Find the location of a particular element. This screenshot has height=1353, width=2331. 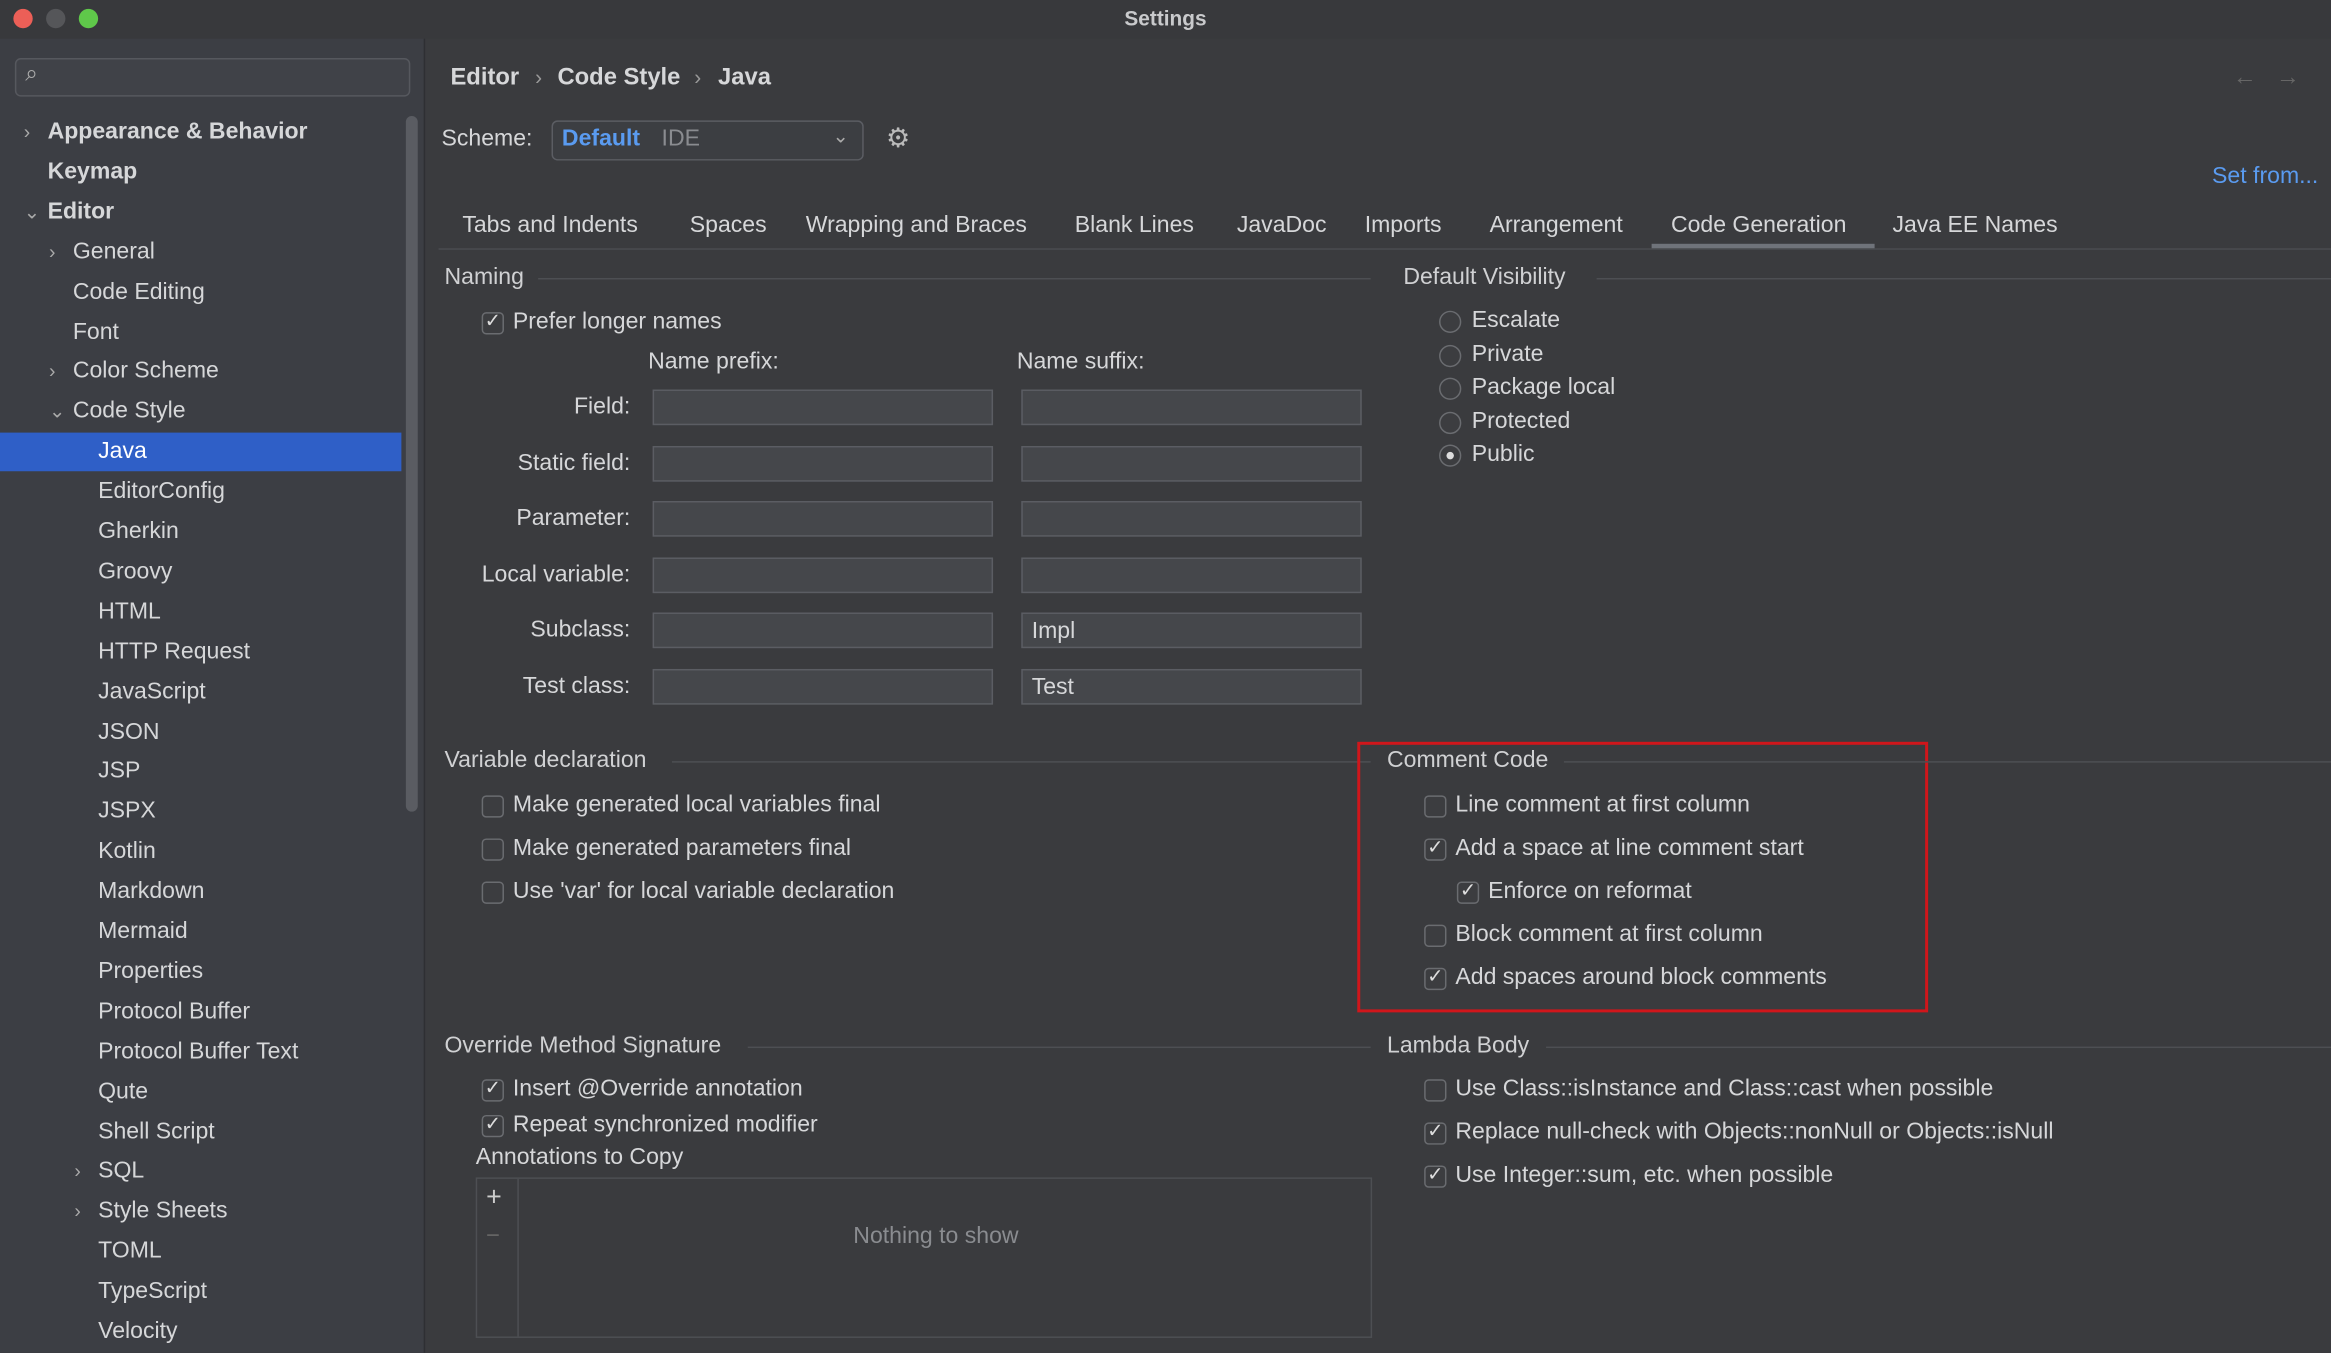

sidebar-item-appearance-behavior: › Appearance & Behavior is located at coordinates (200, 132).